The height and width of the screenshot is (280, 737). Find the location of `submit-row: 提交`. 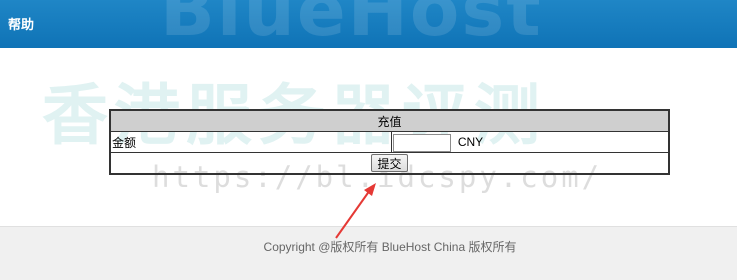

submit-row: 提交 is located at coordinates (389, 163).